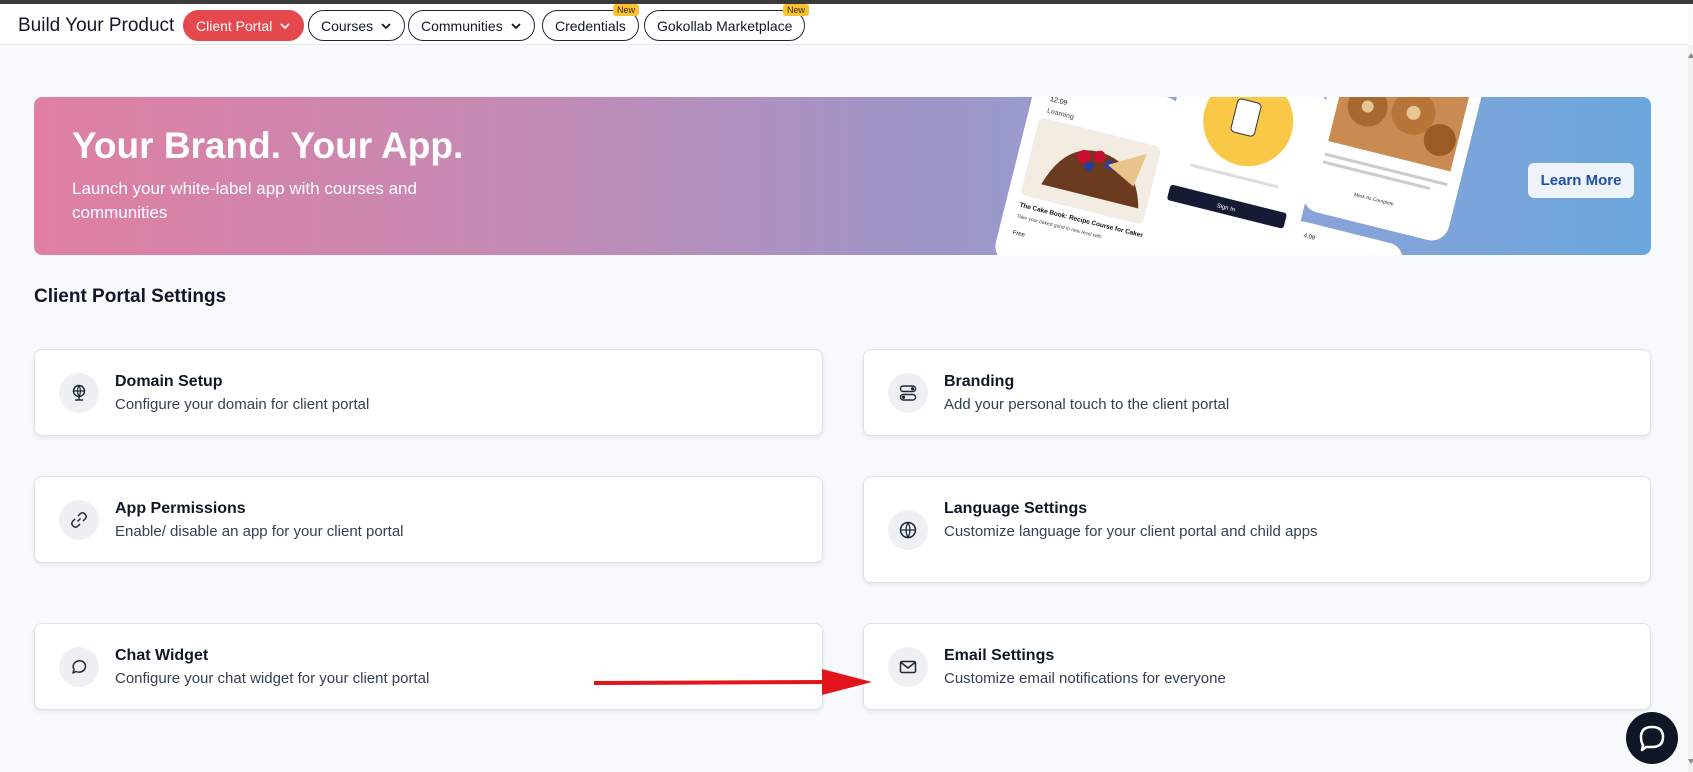 The height and width of the screenshot is (772, 1693). I want to click on section-title: Client Portal Settings, so click(130, 296).